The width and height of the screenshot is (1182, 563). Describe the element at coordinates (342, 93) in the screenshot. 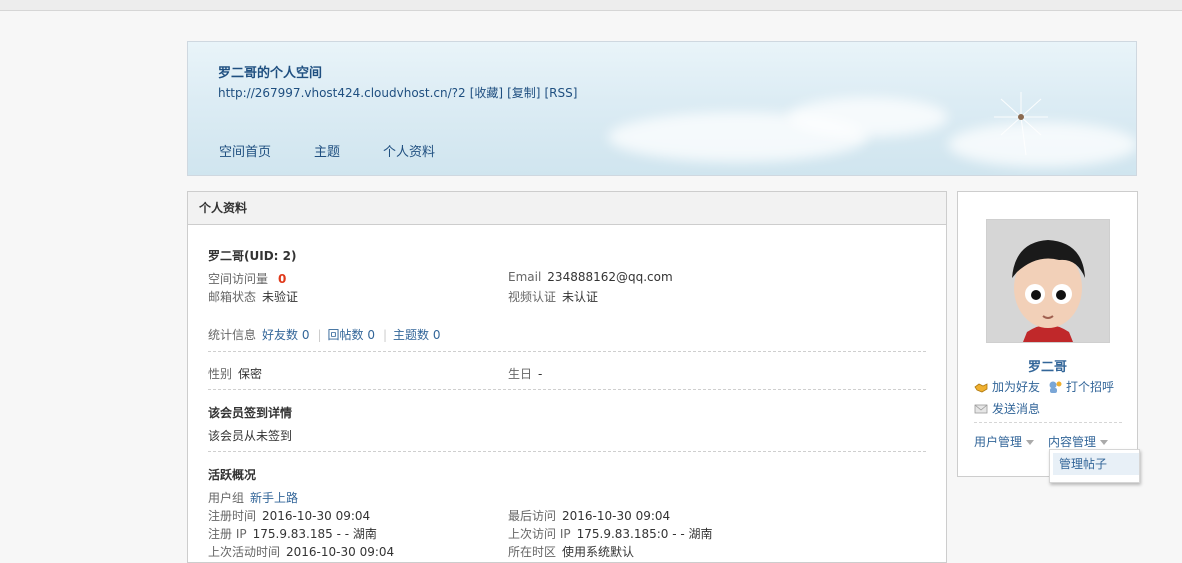

I see `space-url: http://267997.vhost424.cloudvhost.cn/?2` at that location.